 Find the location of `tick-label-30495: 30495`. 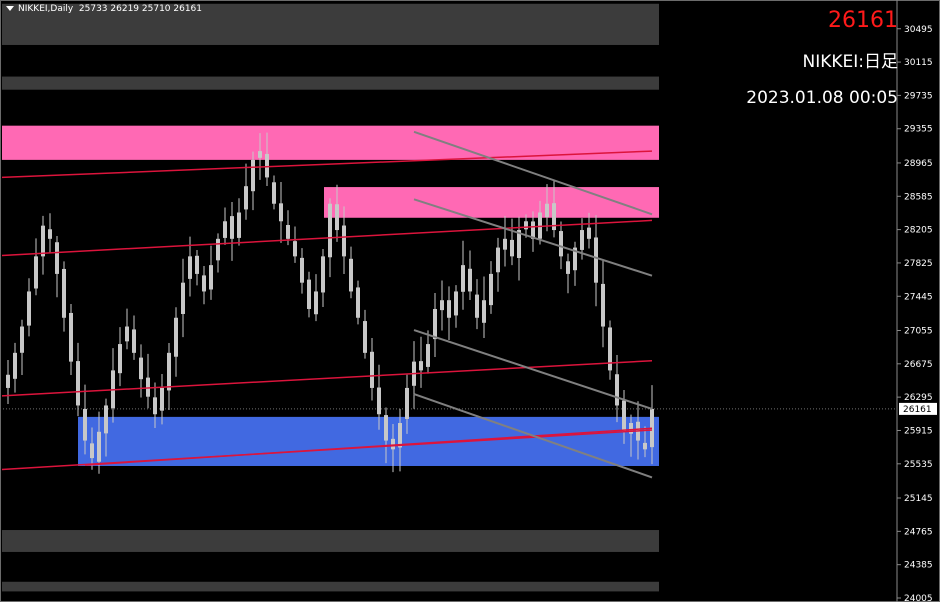

tick-label-30495: 30495 is located at coordinates (918, 30).